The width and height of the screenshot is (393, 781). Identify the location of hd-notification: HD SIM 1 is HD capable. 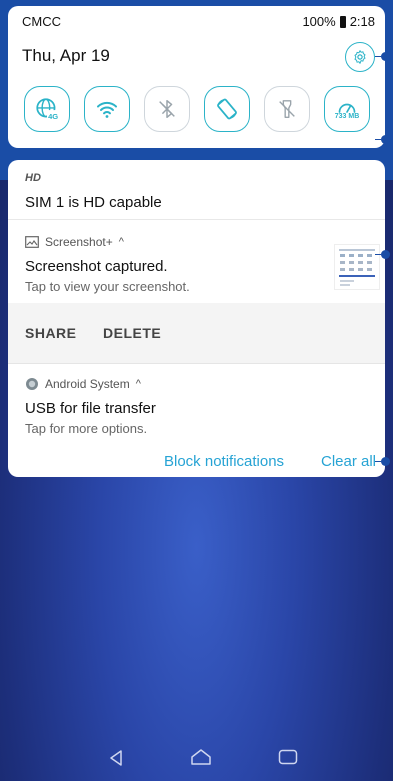
(196, 190).